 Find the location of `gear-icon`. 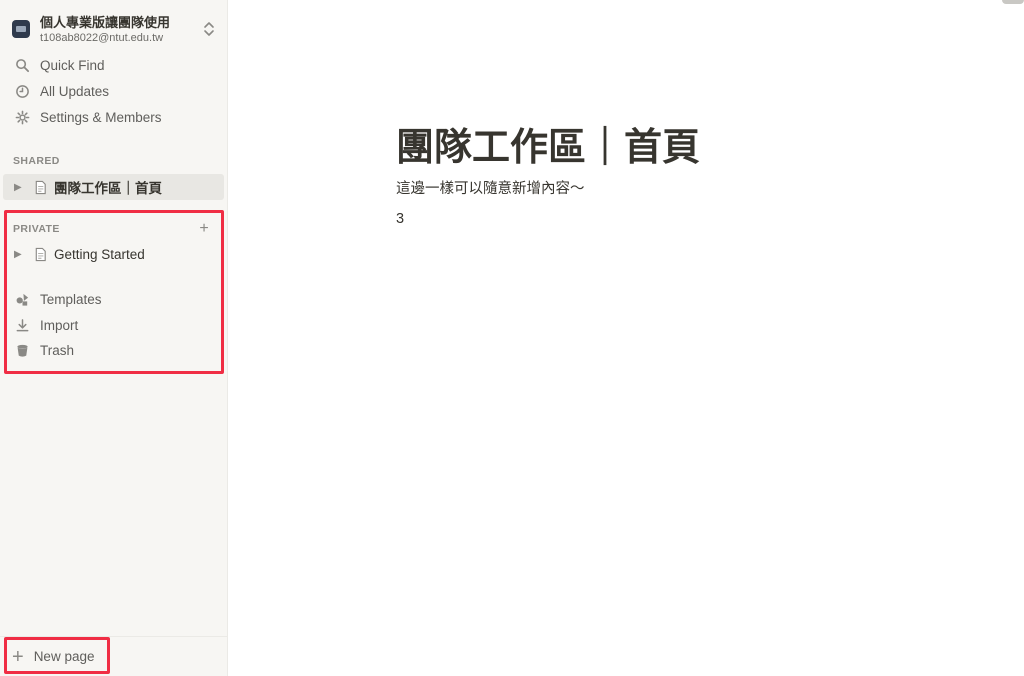

gear-icon is located at coordinates (22, 117).